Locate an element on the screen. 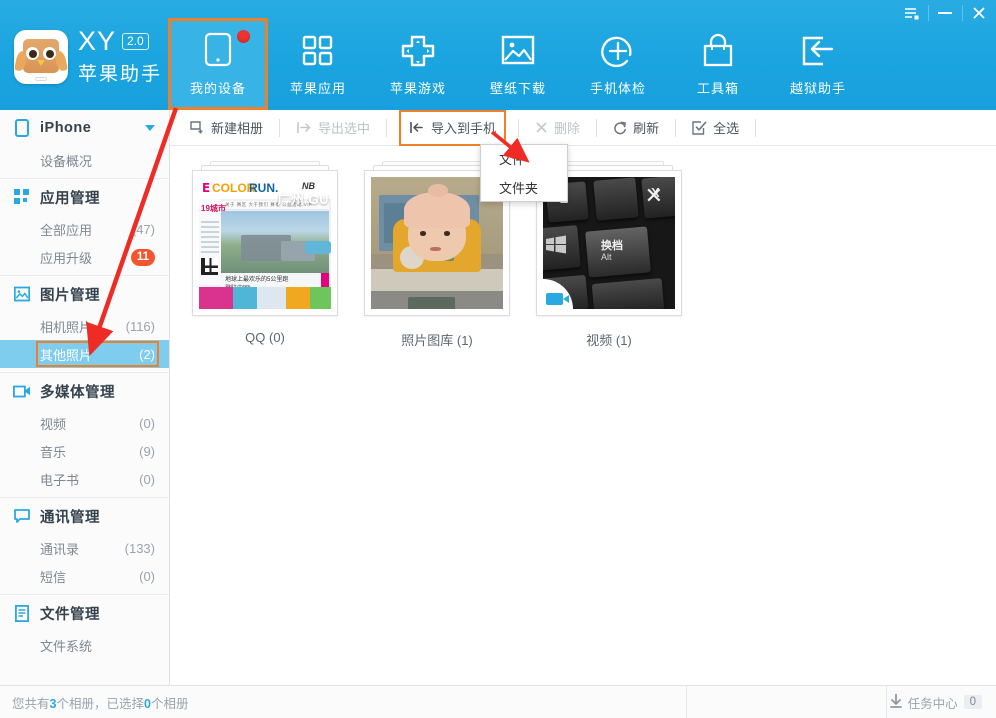 The width and height of the screenshot is (996, 718). sidebar-item-file-system: 文件系统 is located at coordinates (84, 645).